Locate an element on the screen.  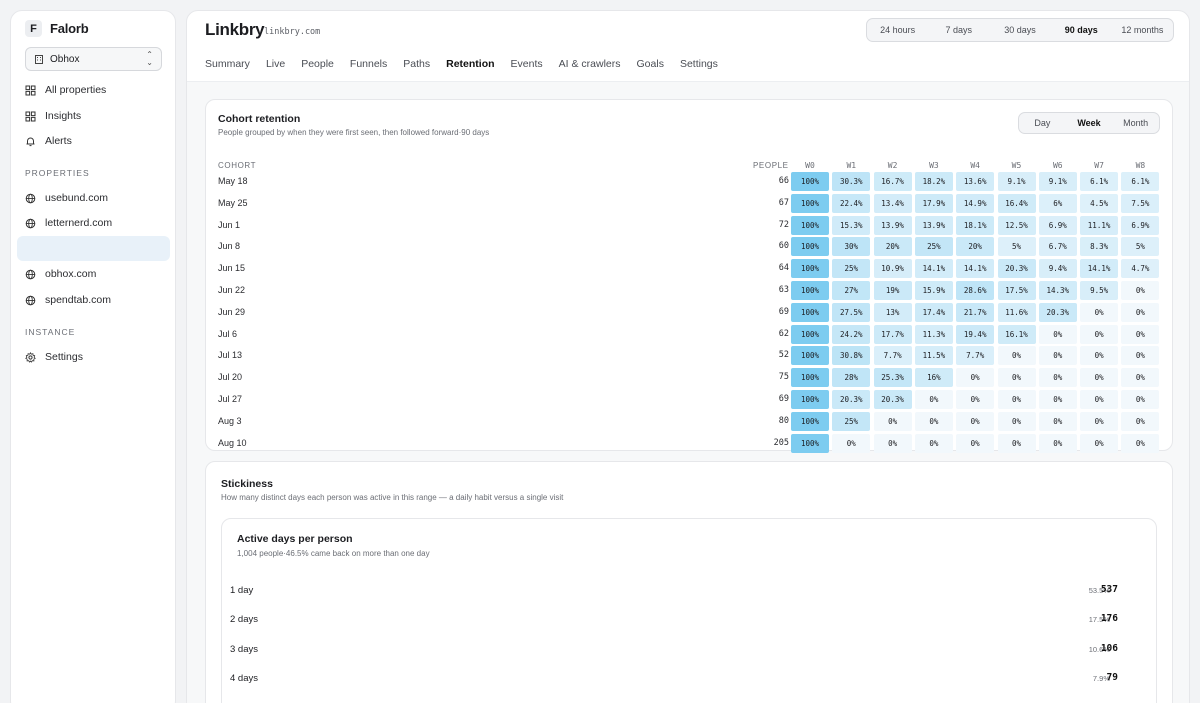
range-24-hours: 24 hours is located at coordinates (897, 30).